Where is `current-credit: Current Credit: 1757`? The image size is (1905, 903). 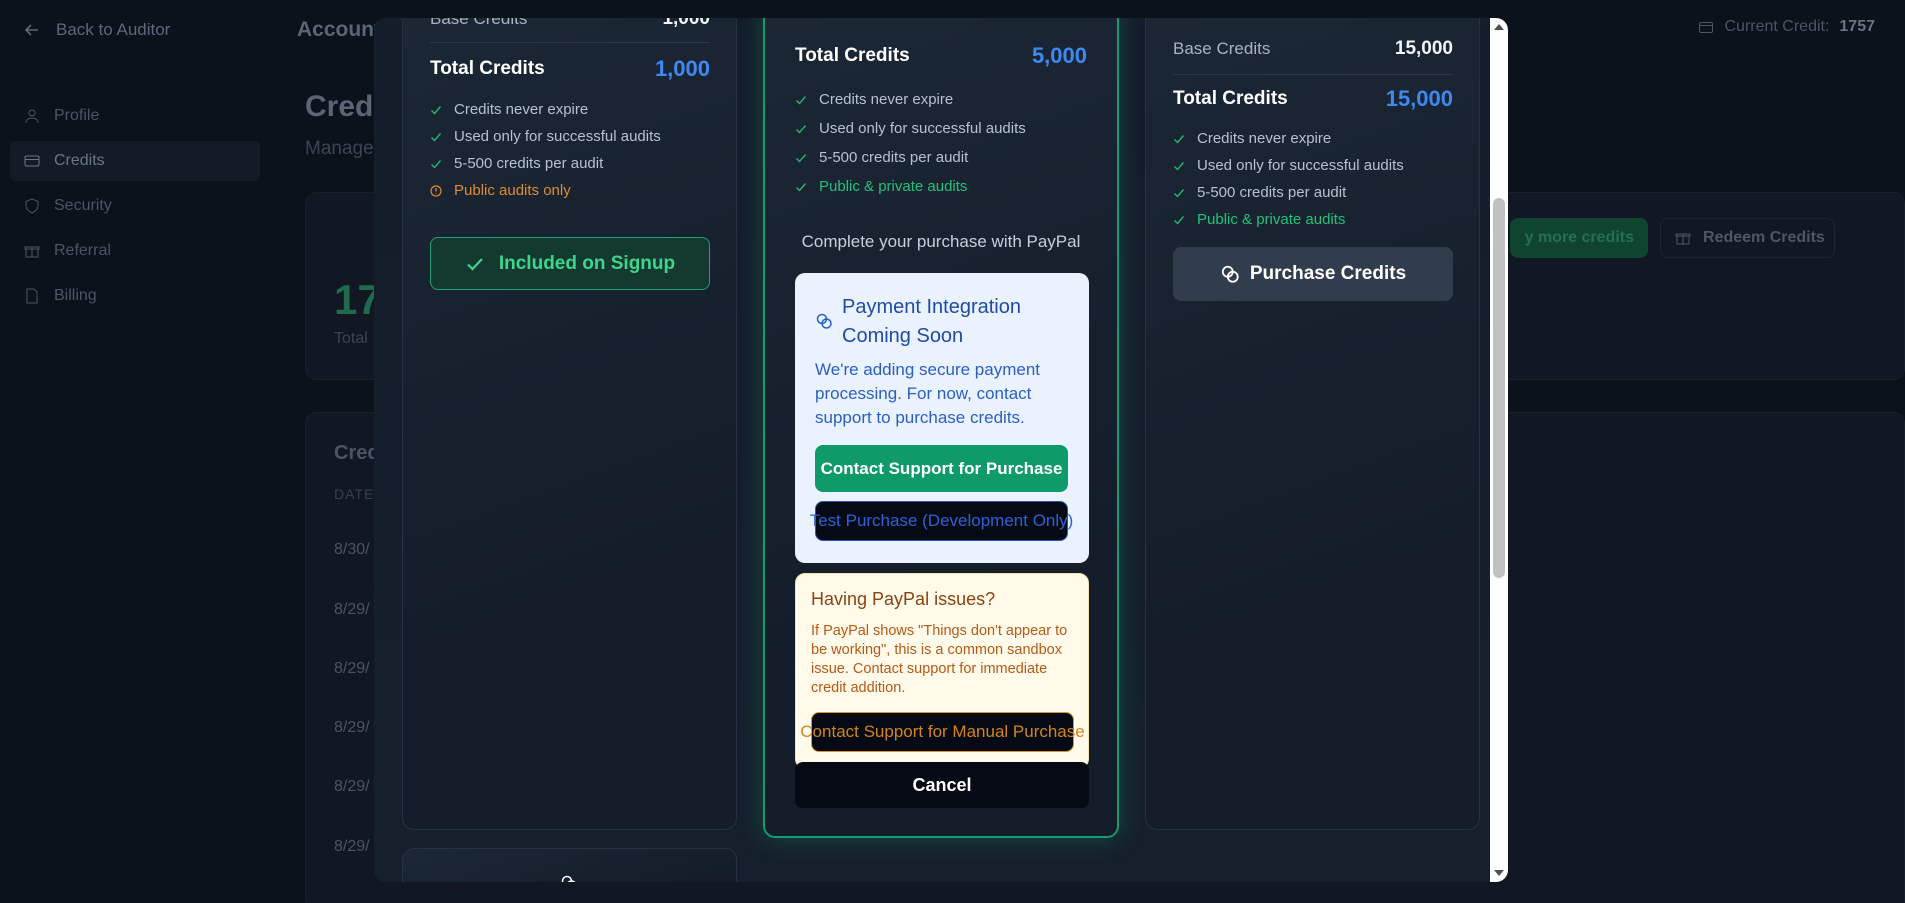
current-credit: Current Credit: 1757 is located at coordinates (1786, 27).